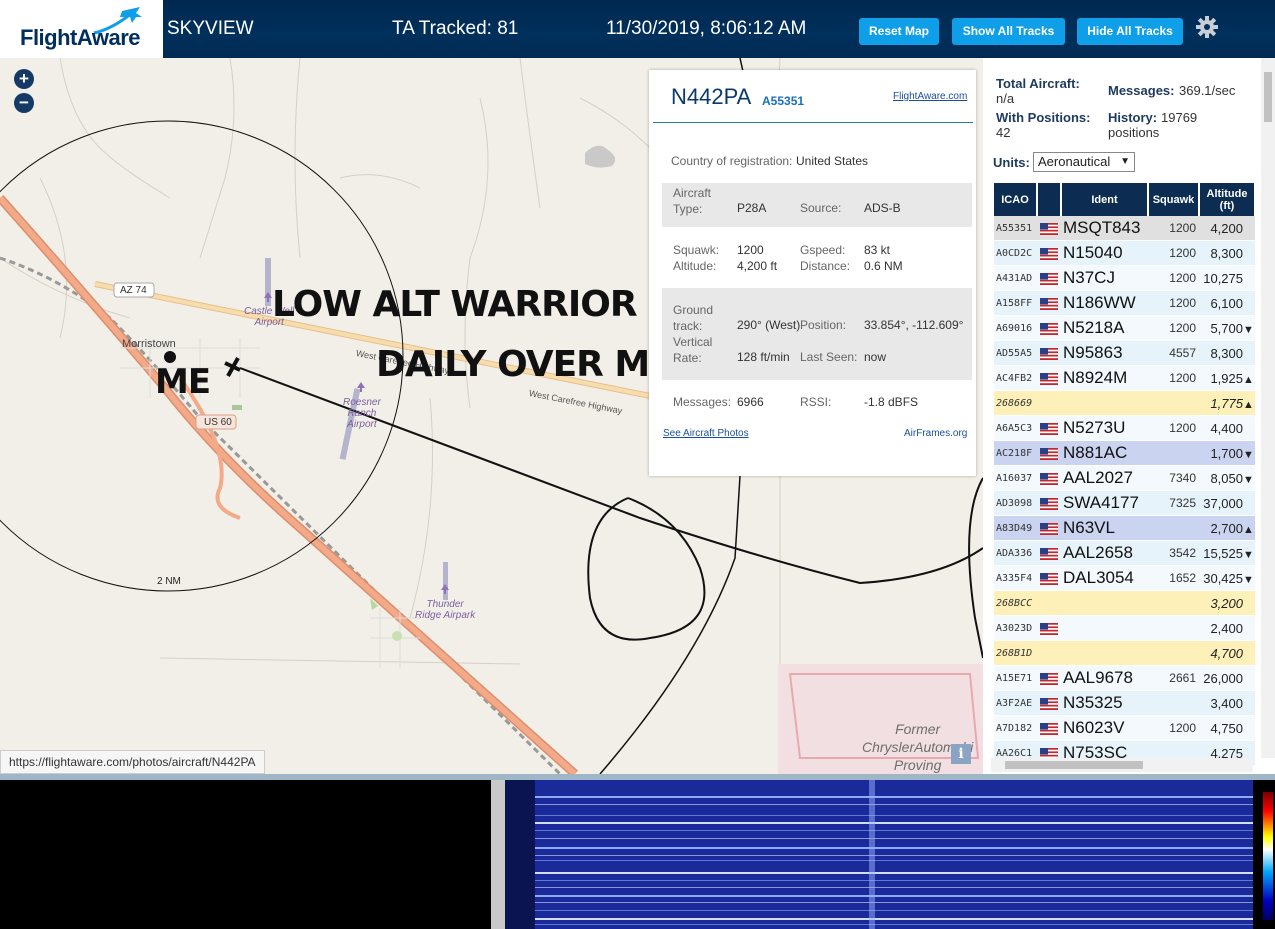 Image resolution: width=1275 pixels, height=929 pixels. What do you see at coordinates (498, 854) in the screenshot?
I see `waterfall-scroll-bar` at bounding box center [498, 854].